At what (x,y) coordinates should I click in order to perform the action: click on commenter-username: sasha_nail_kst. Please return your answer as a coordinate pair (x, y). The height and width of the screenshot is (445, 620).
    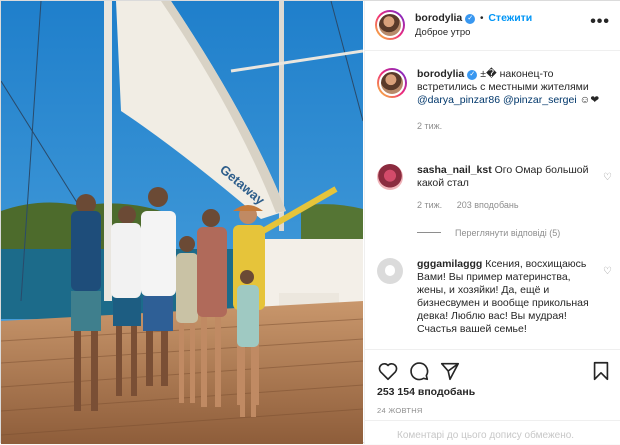
    Looking at the image, I should click on (454, 170).